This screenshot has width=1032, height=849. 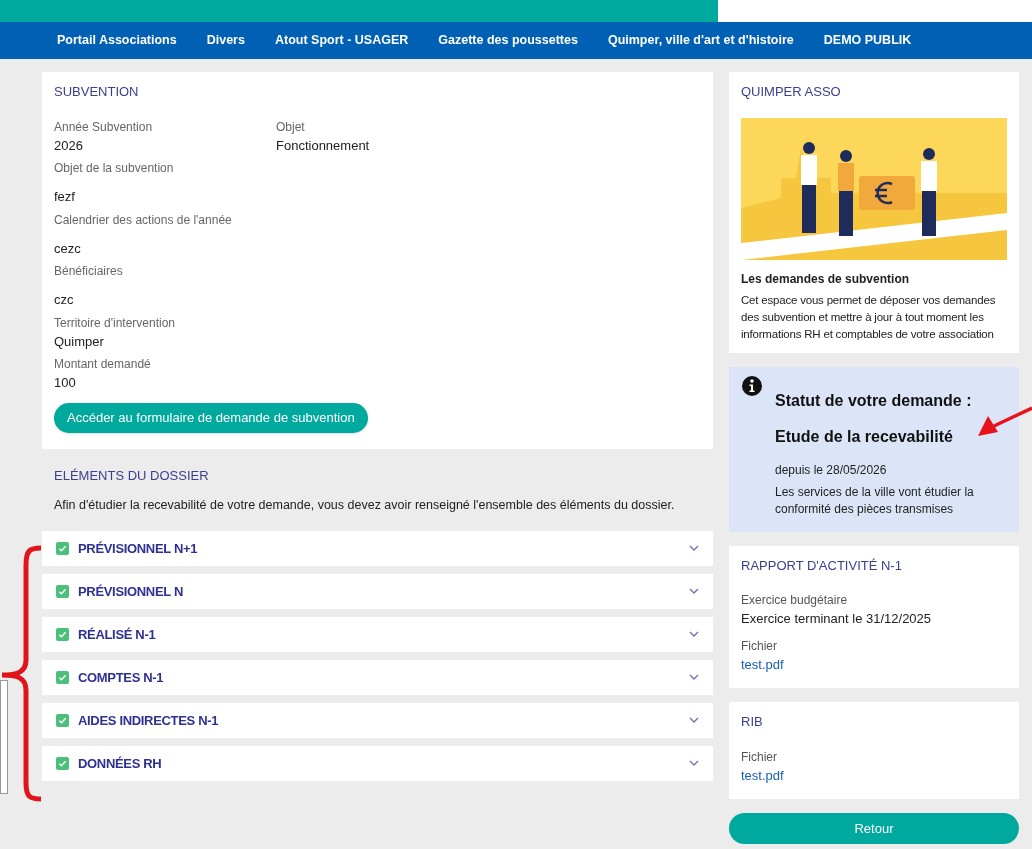 What do you see at coordinates (132, 475) in the screenshot?
I see `section-title: ELÉMENTS DU DOSSIER` at bounding box center [132, 475].